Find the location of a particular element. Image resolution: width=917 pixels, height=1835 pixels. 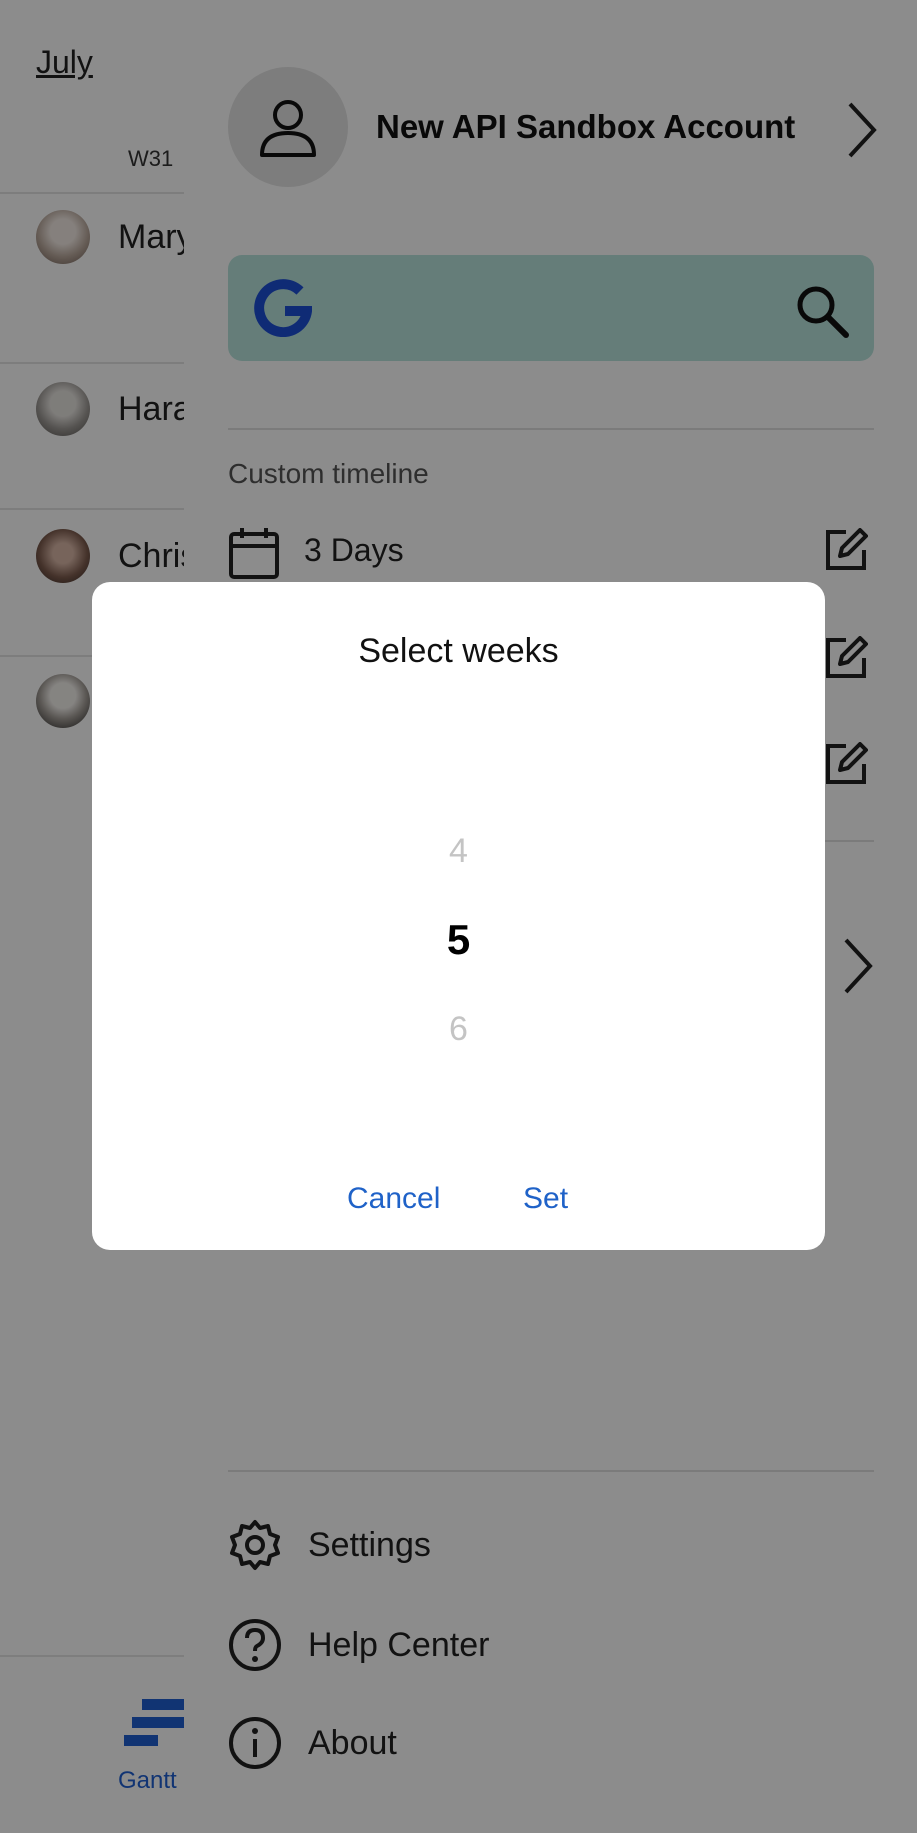

set-button: Set is located at coordinates (545, 1199).